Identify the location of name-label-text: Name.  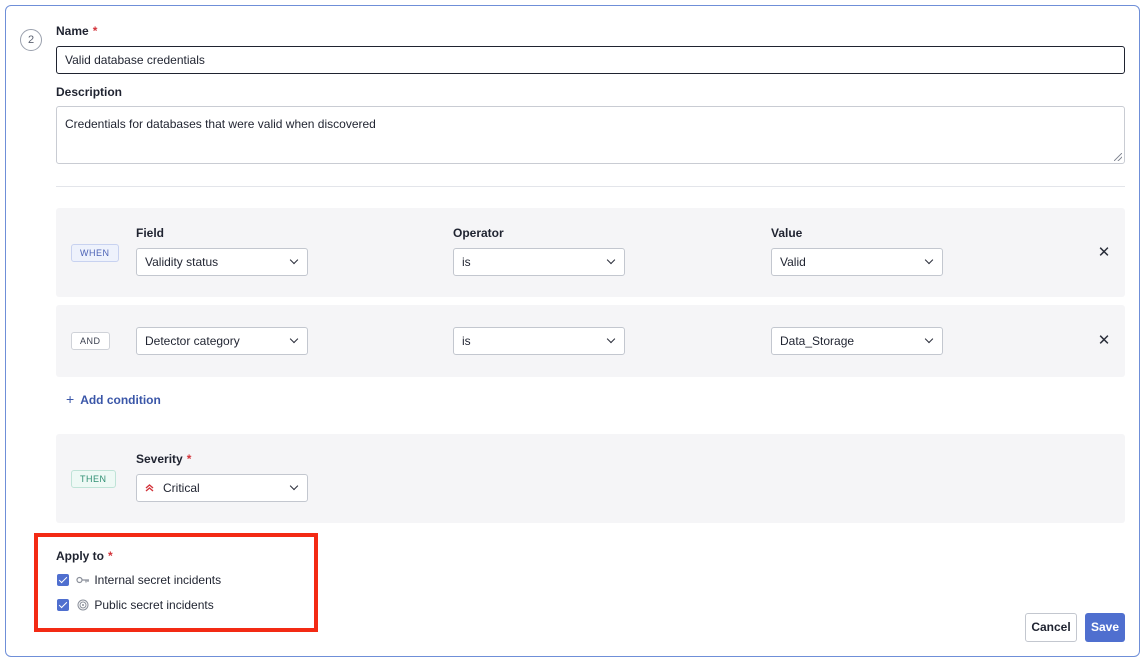
(72, 31).